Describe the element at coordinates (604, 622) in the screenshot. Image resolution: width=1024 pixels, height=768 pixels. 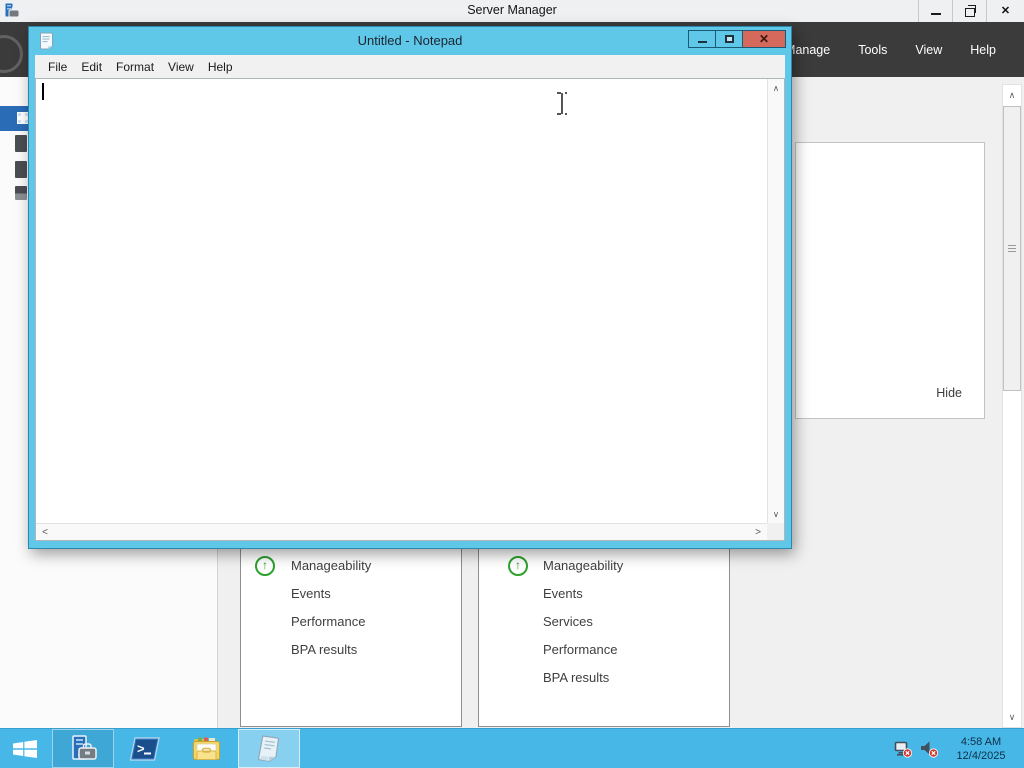
I see `tile-row: Services` at that location.